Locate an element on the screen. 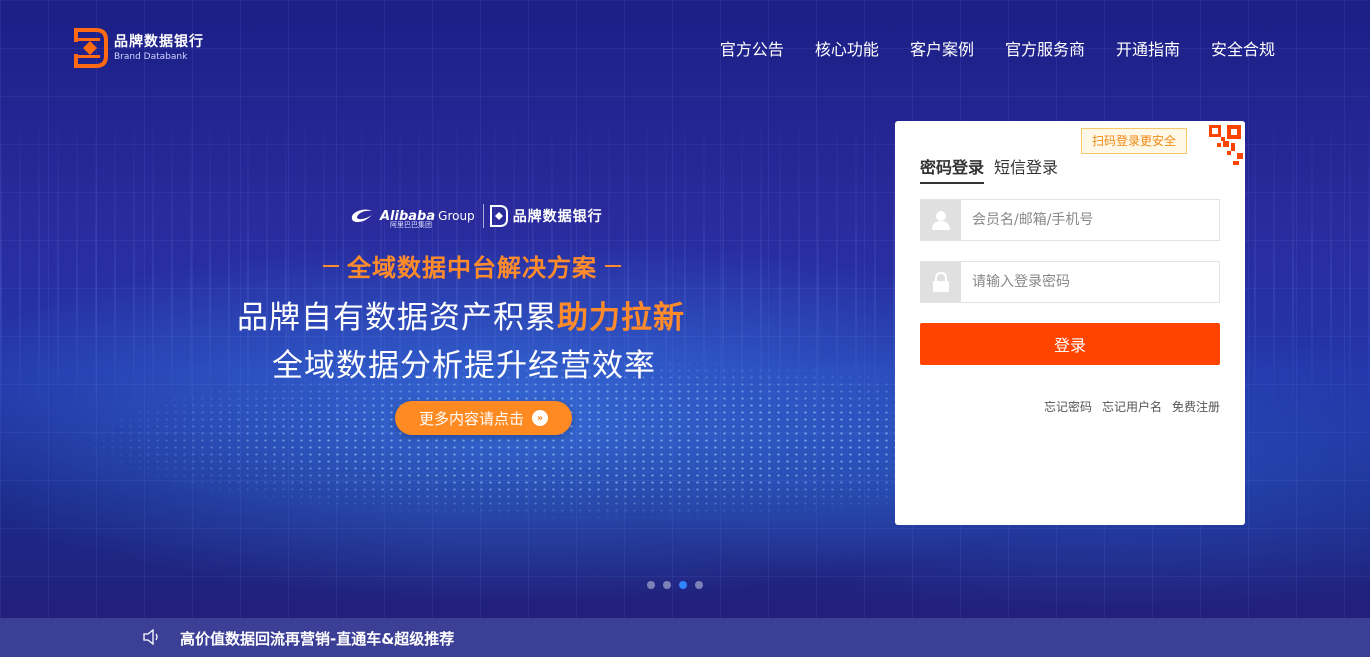  tagline-text: 全域数据中台解决方案 is located at coordinates (472, 268).